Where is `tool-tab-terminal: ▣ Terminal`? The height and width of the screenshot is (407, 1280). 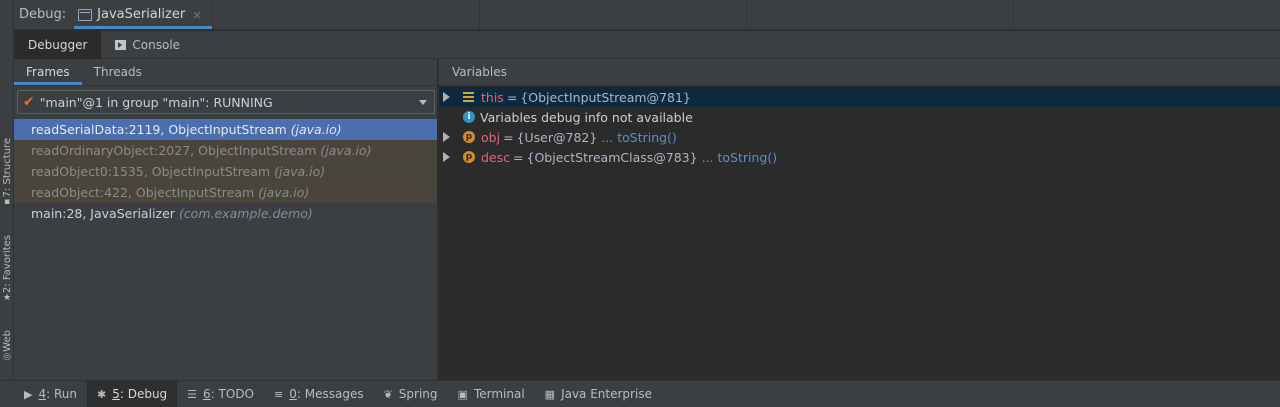 tool-tab-terminal: ▣ Terminal is located at coordinates (491, 394).